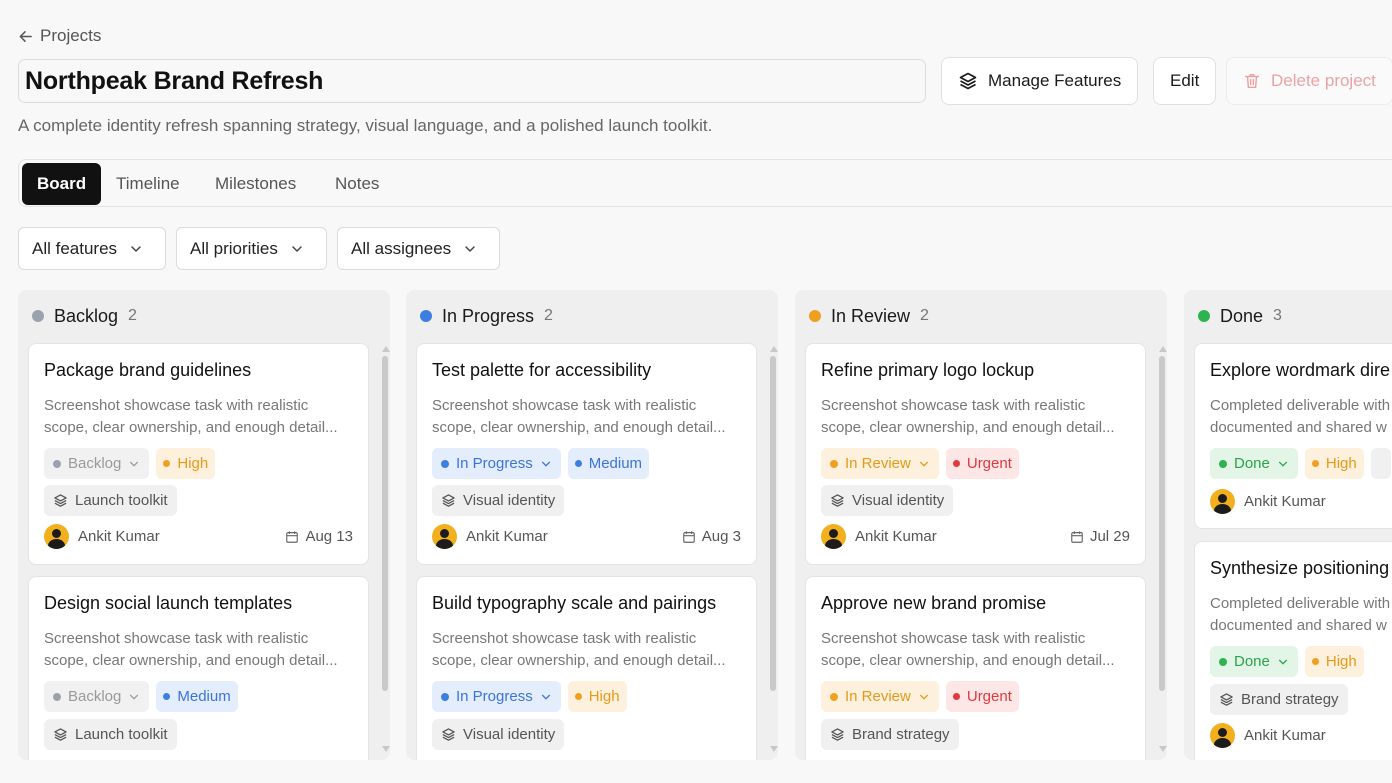 The image size is (1392, 783). I want to click on tab-timeline: Timeline, so click(148, 184).